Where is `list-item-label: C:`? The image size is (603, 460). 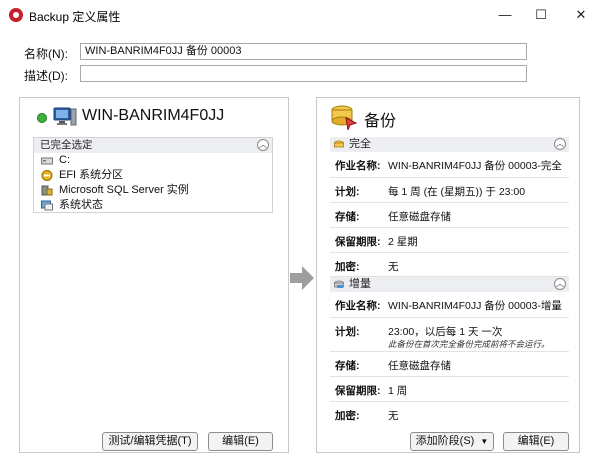
list-item-label: C: is located at coordinates (64, 160).